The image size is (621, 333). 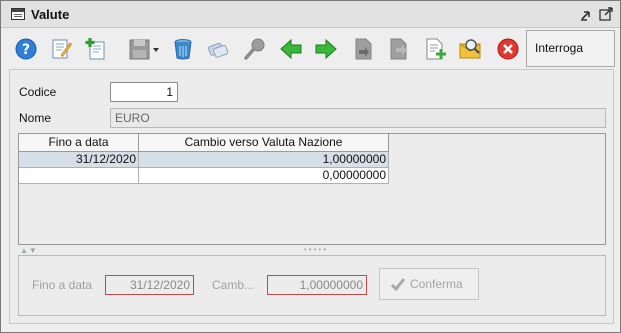 I want to click on import-button, so click(x=363, y=49).